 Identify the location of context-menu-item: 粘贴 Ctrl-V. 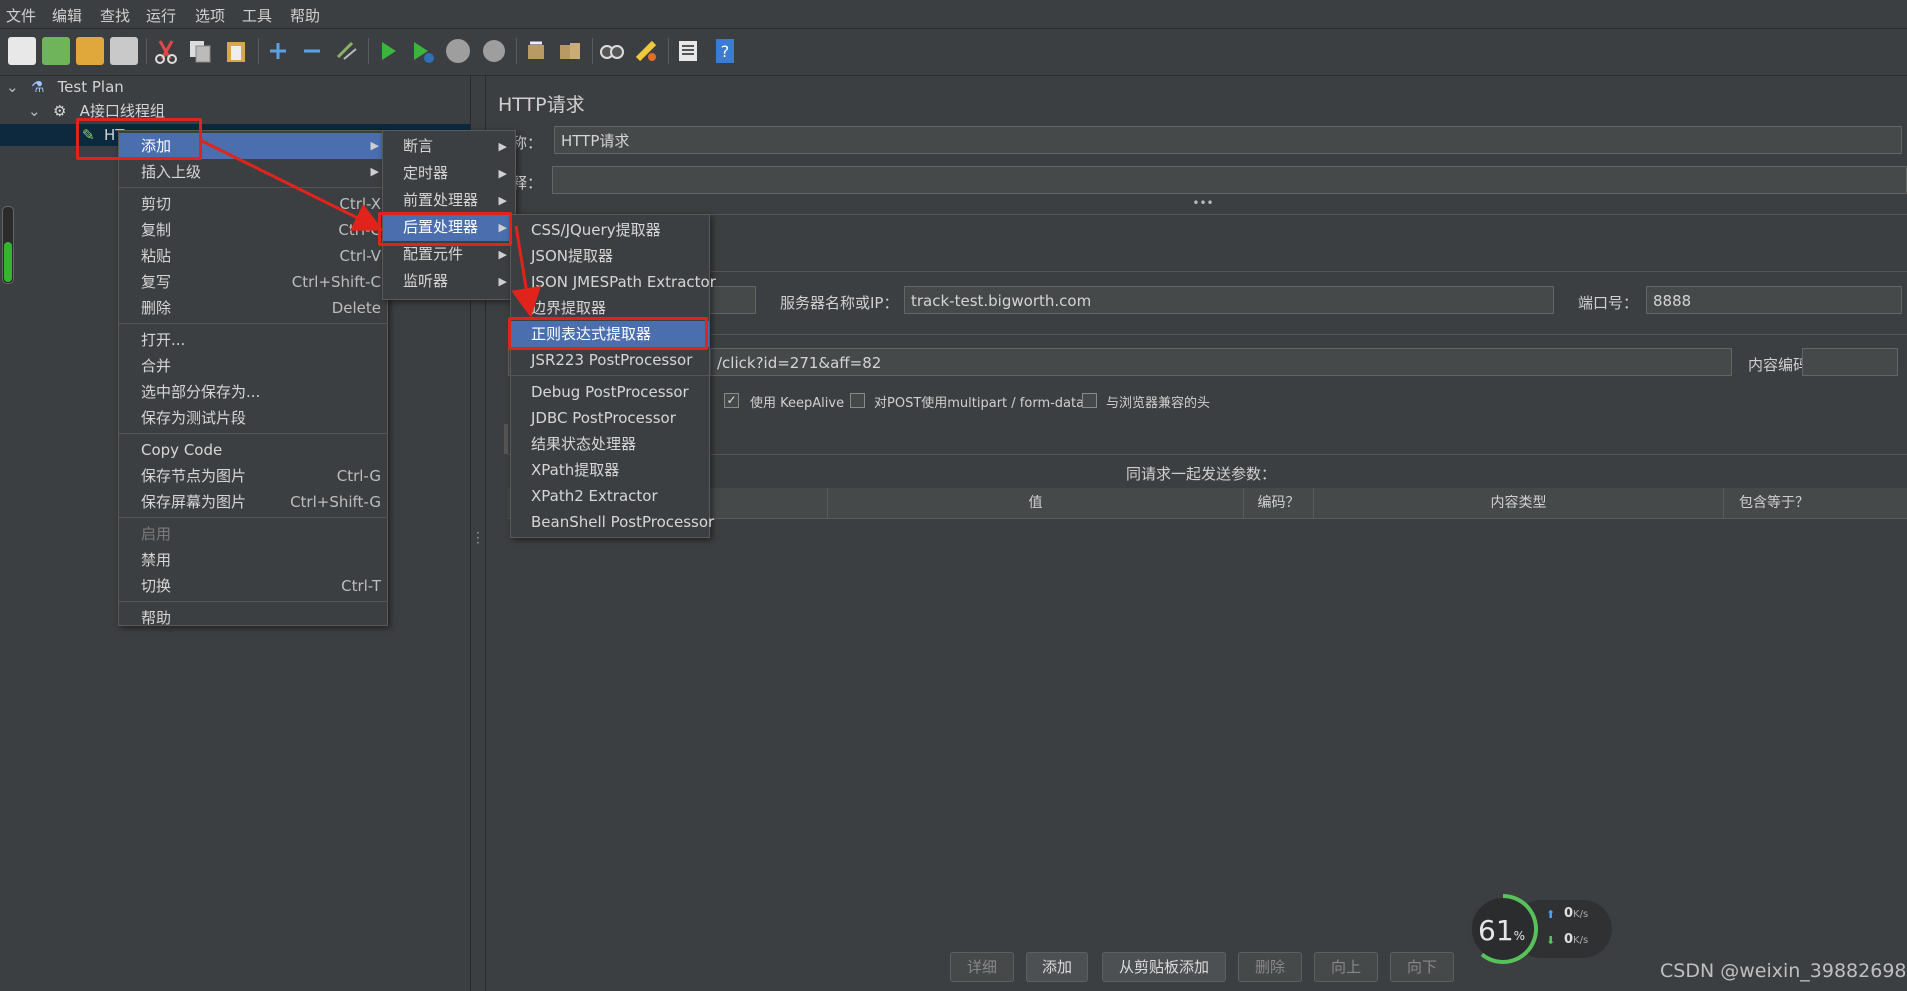
(253, 256).